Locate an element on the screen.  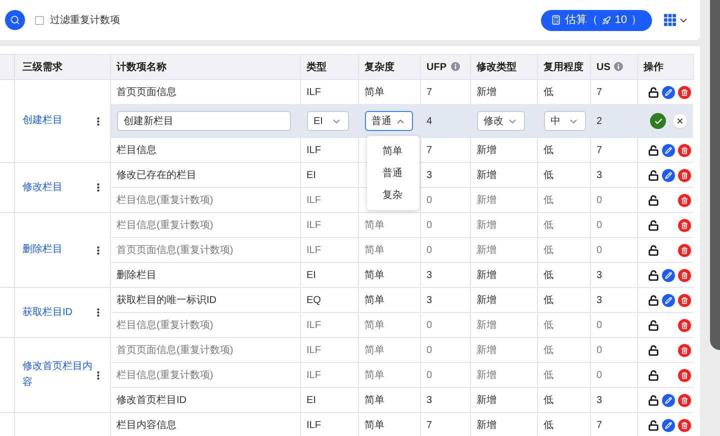
item-name: 修改首页栏目ID is located at coordinates (151, 400).